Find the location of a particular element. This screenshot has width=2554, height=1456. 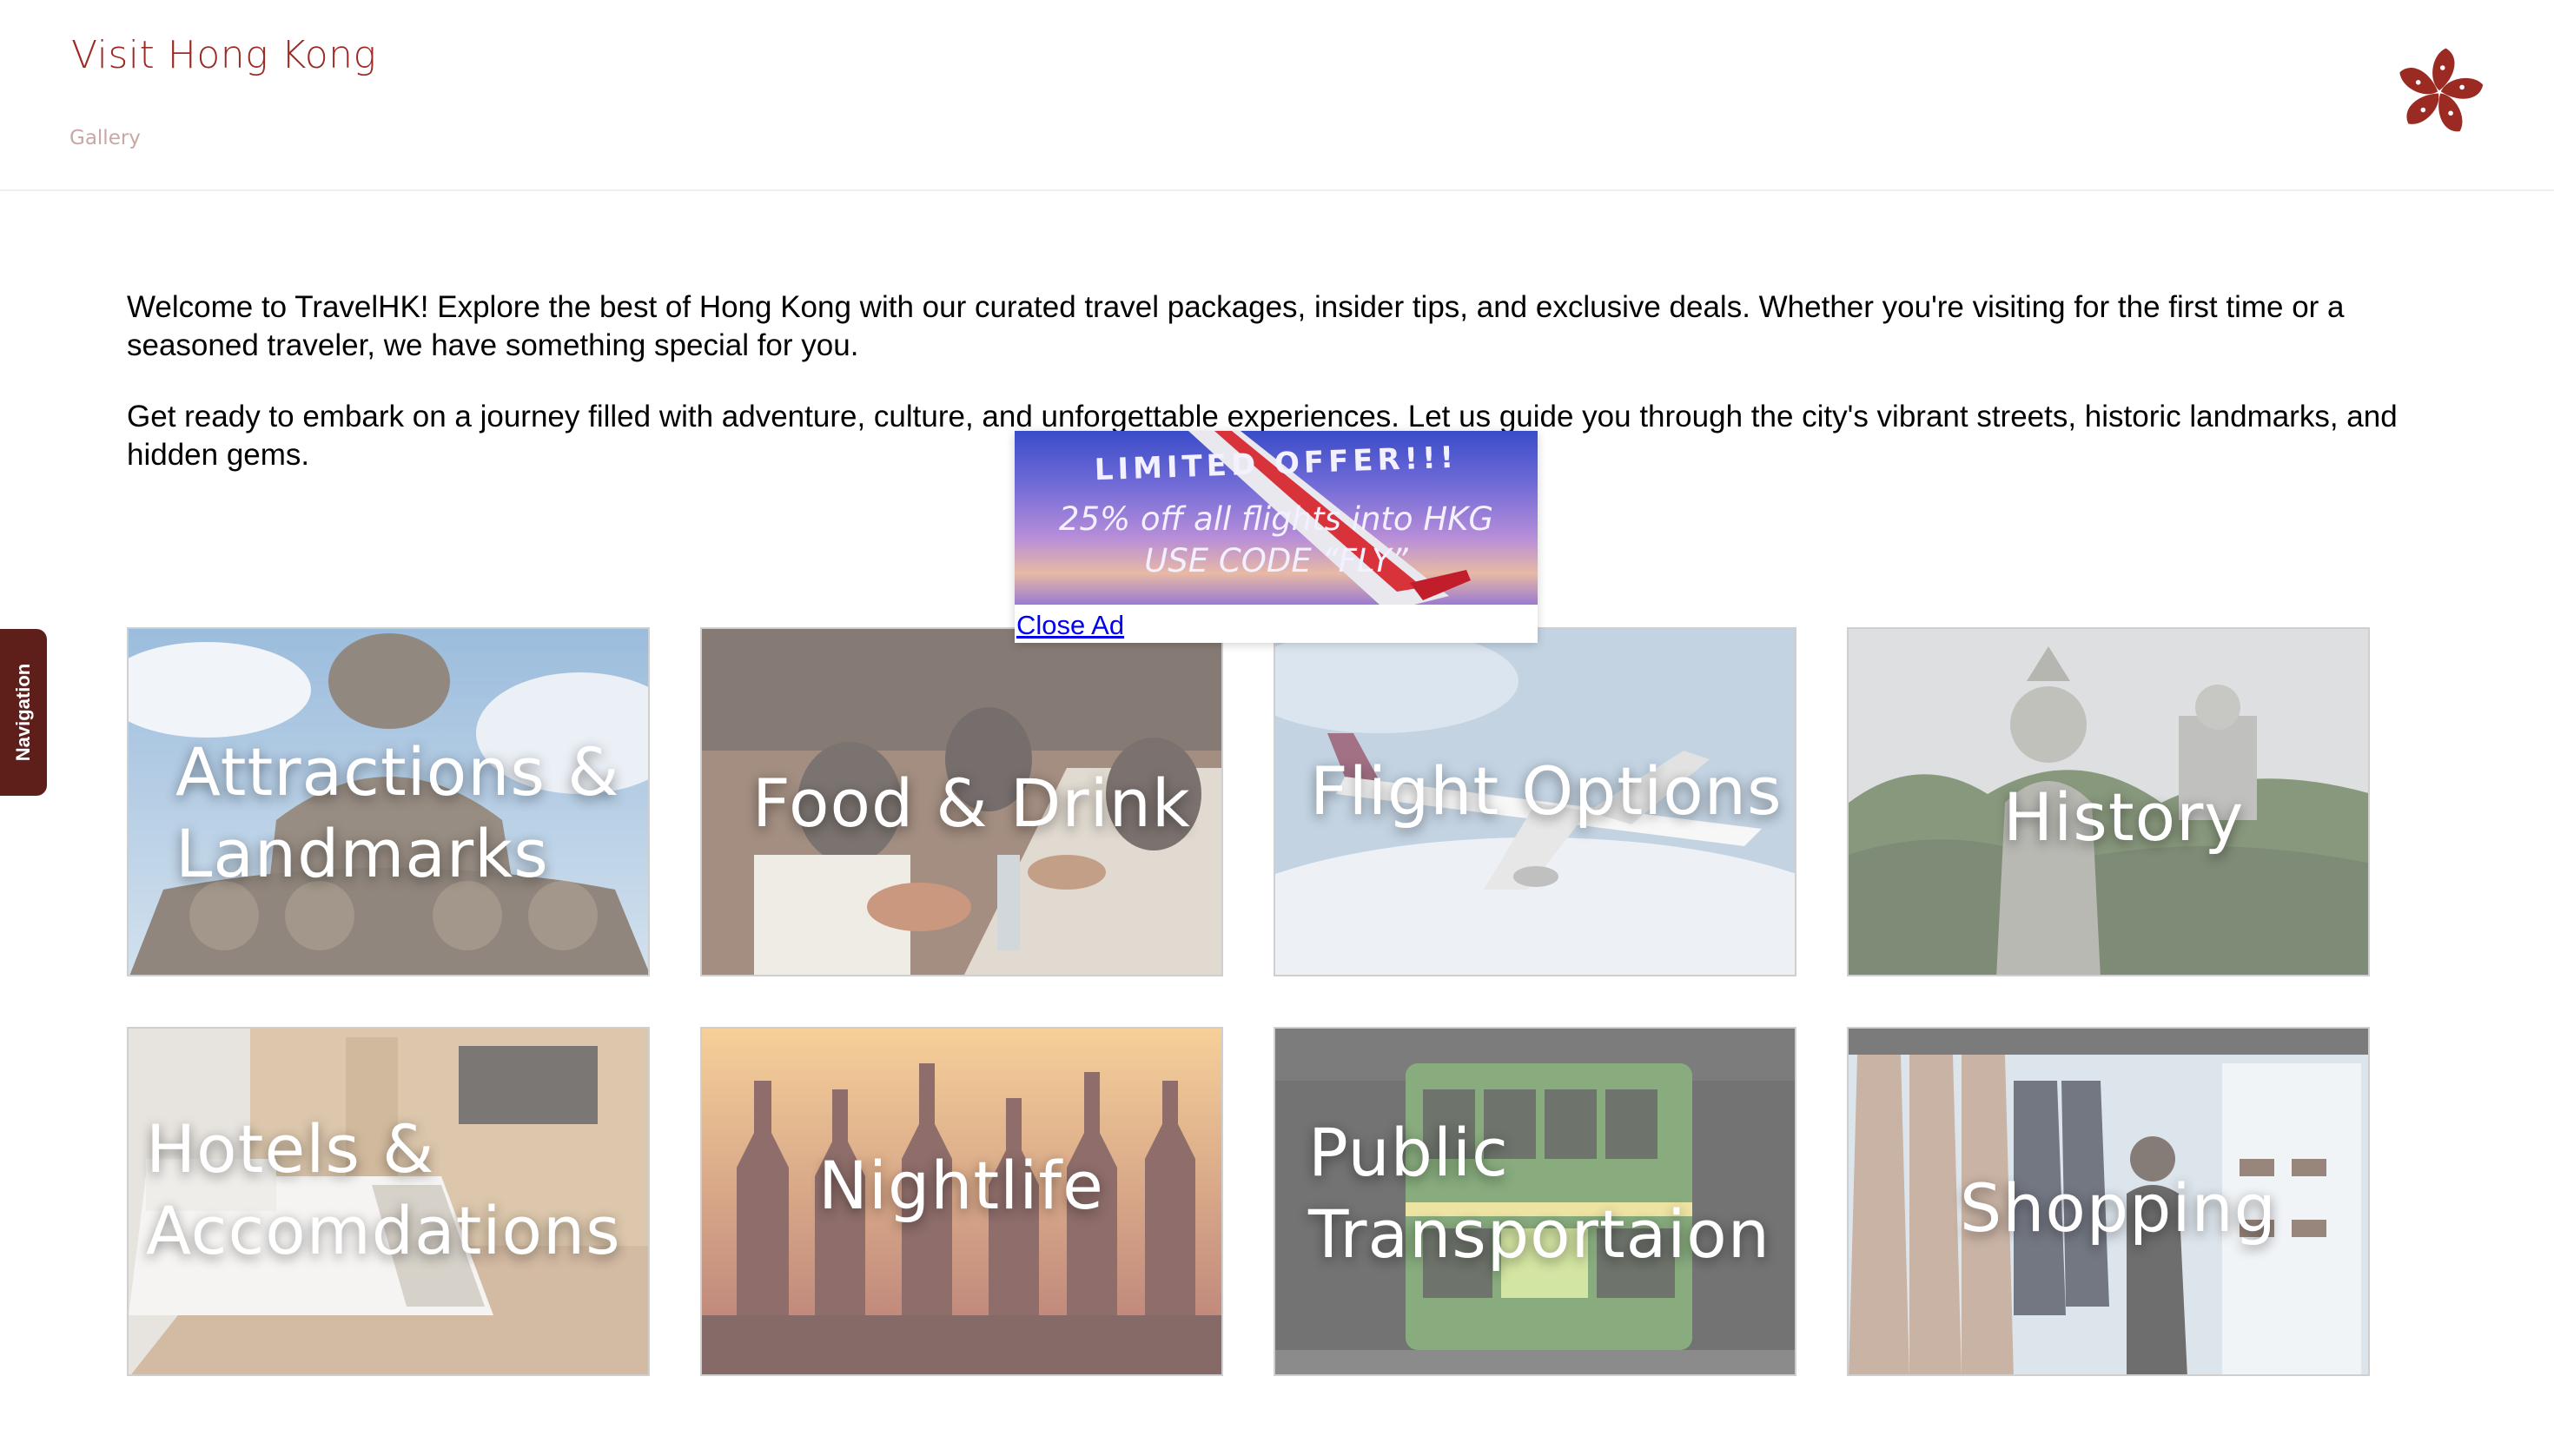

category-card-public-transportation: Public Transportaion is located at coordinates (1535, 1201).